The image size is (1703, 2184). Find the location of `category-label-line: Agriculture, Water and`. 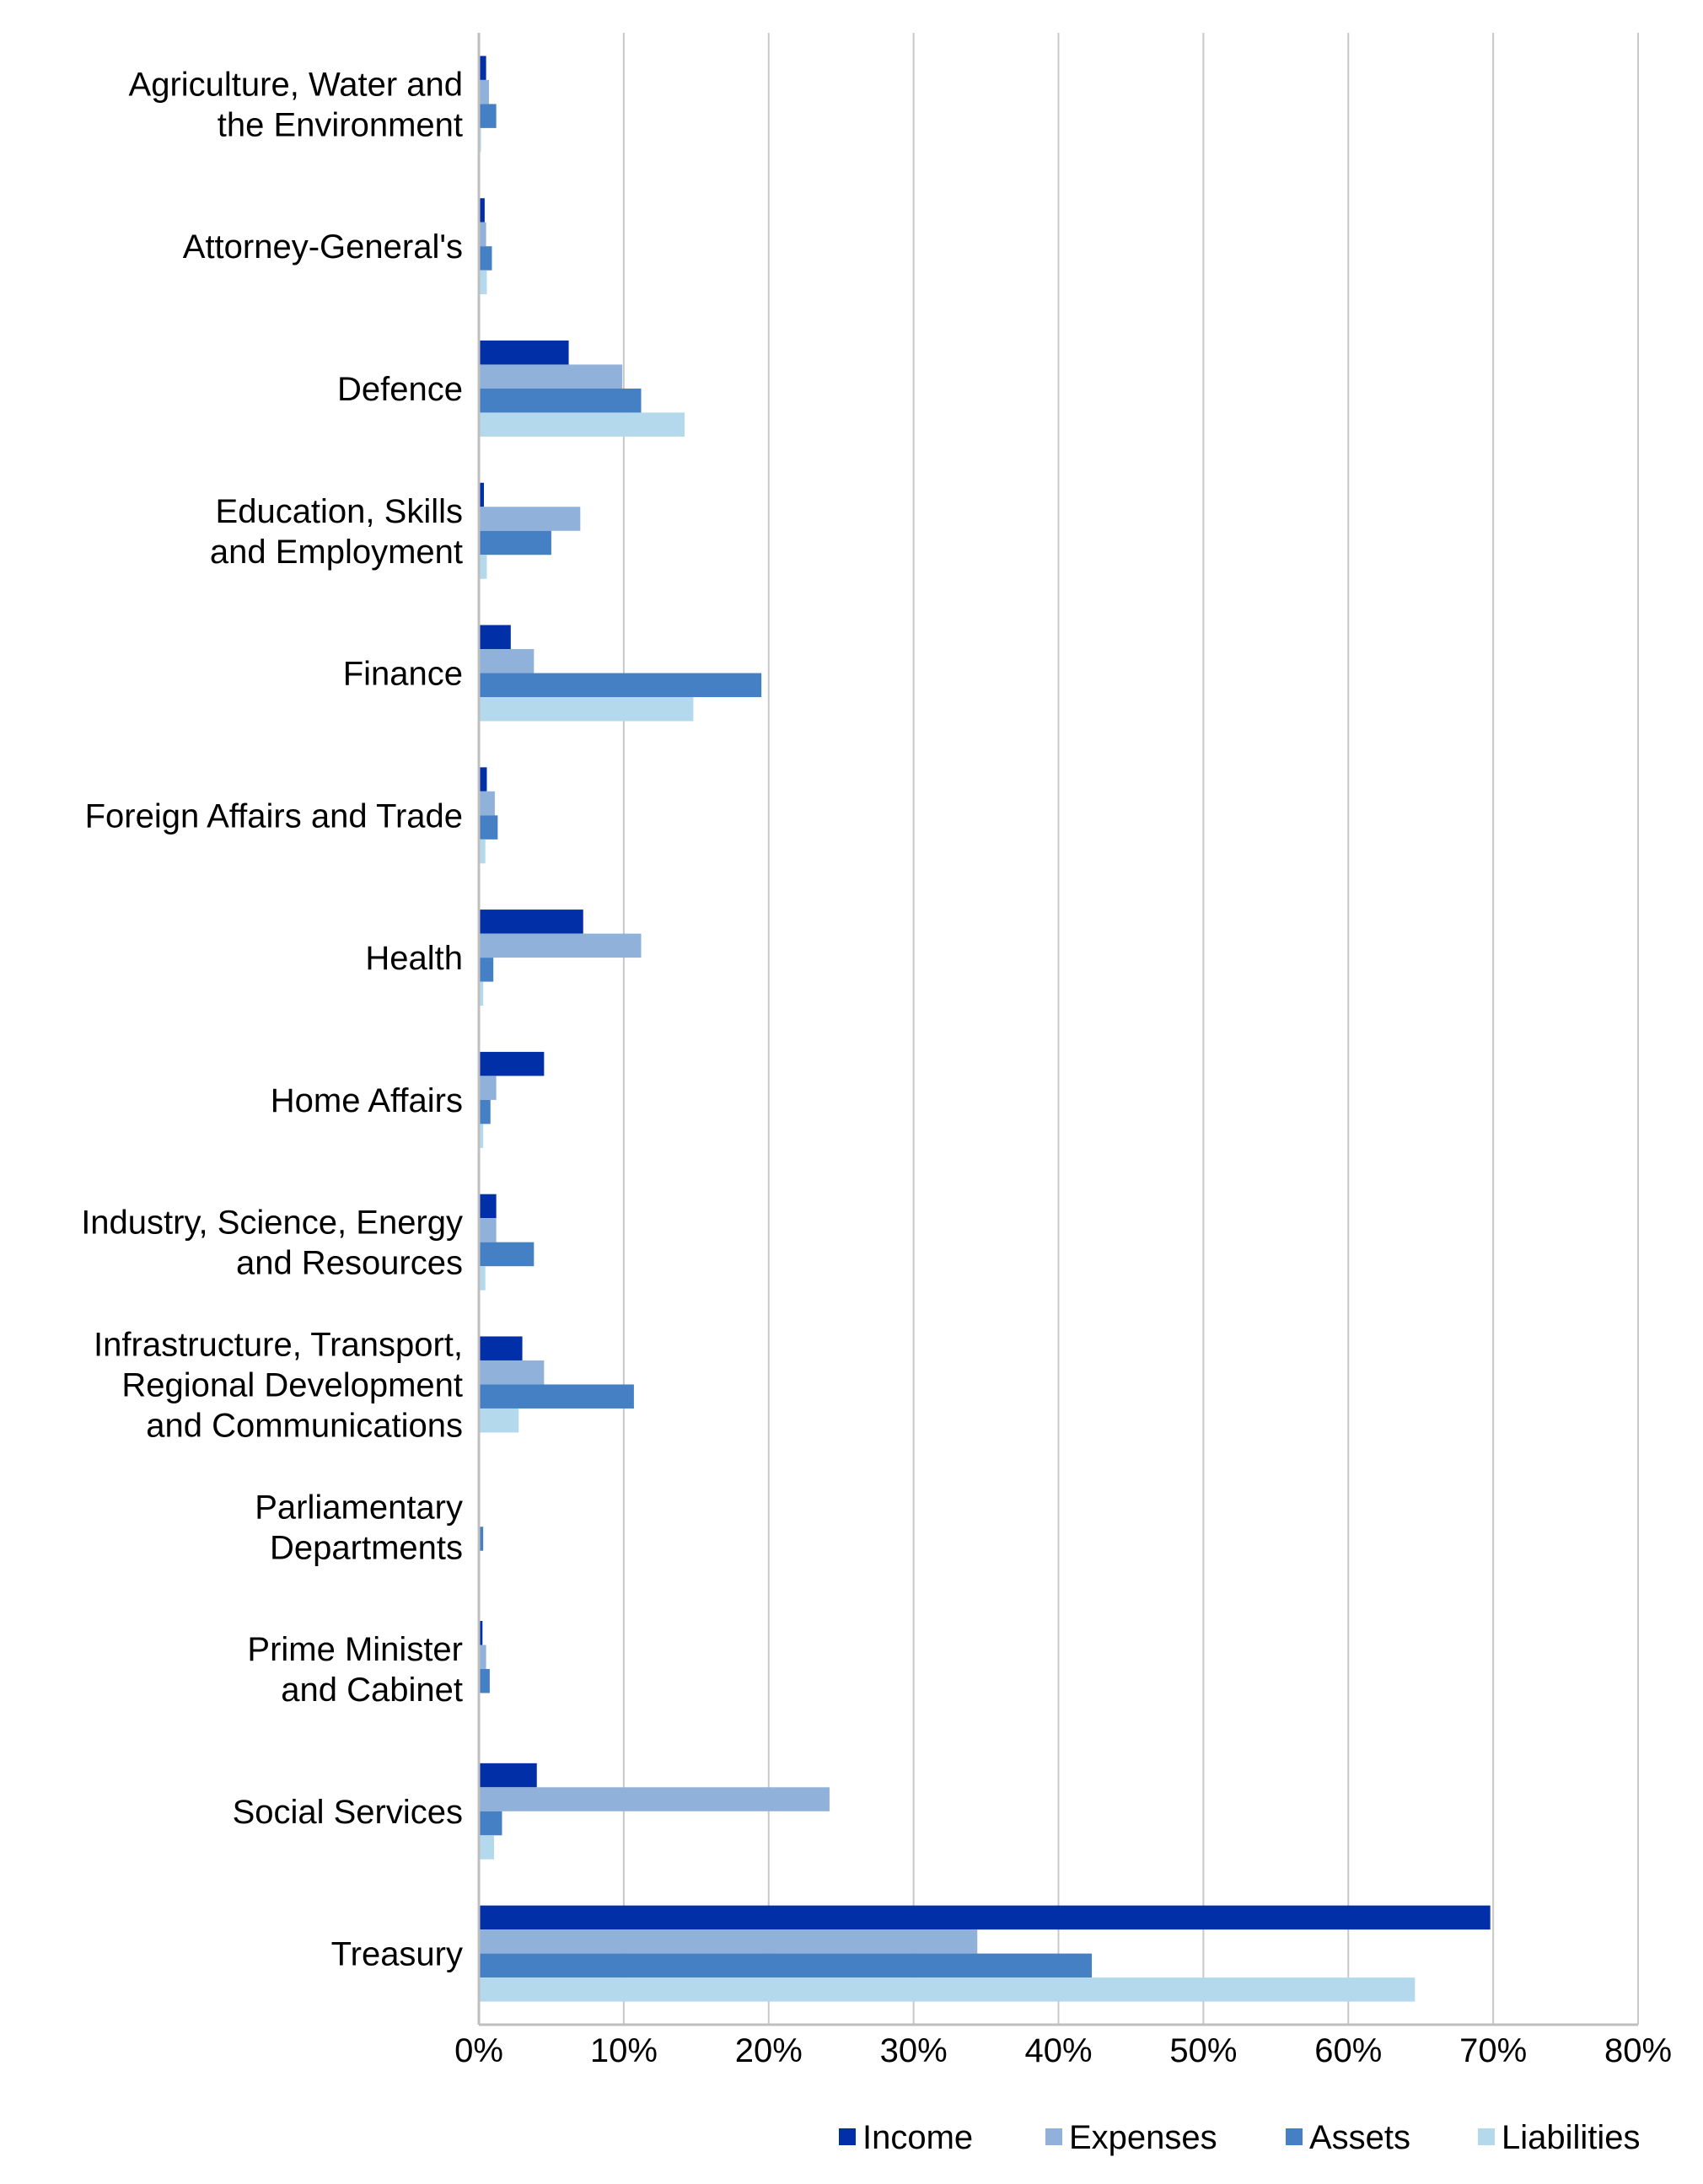

category-label-line: Agriculture, Water and is located at coordinates (296, 84).